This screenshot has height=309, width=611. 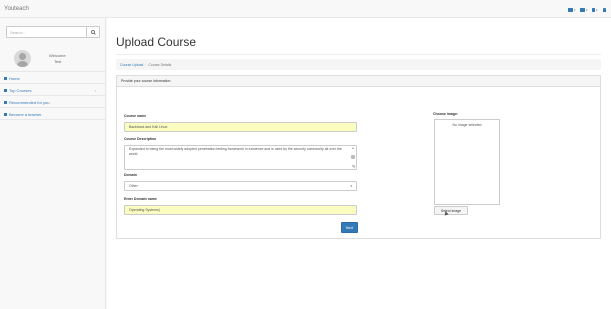 I want to click on sidebar-item-label: Become a teacher, so click(x=25, y=114).